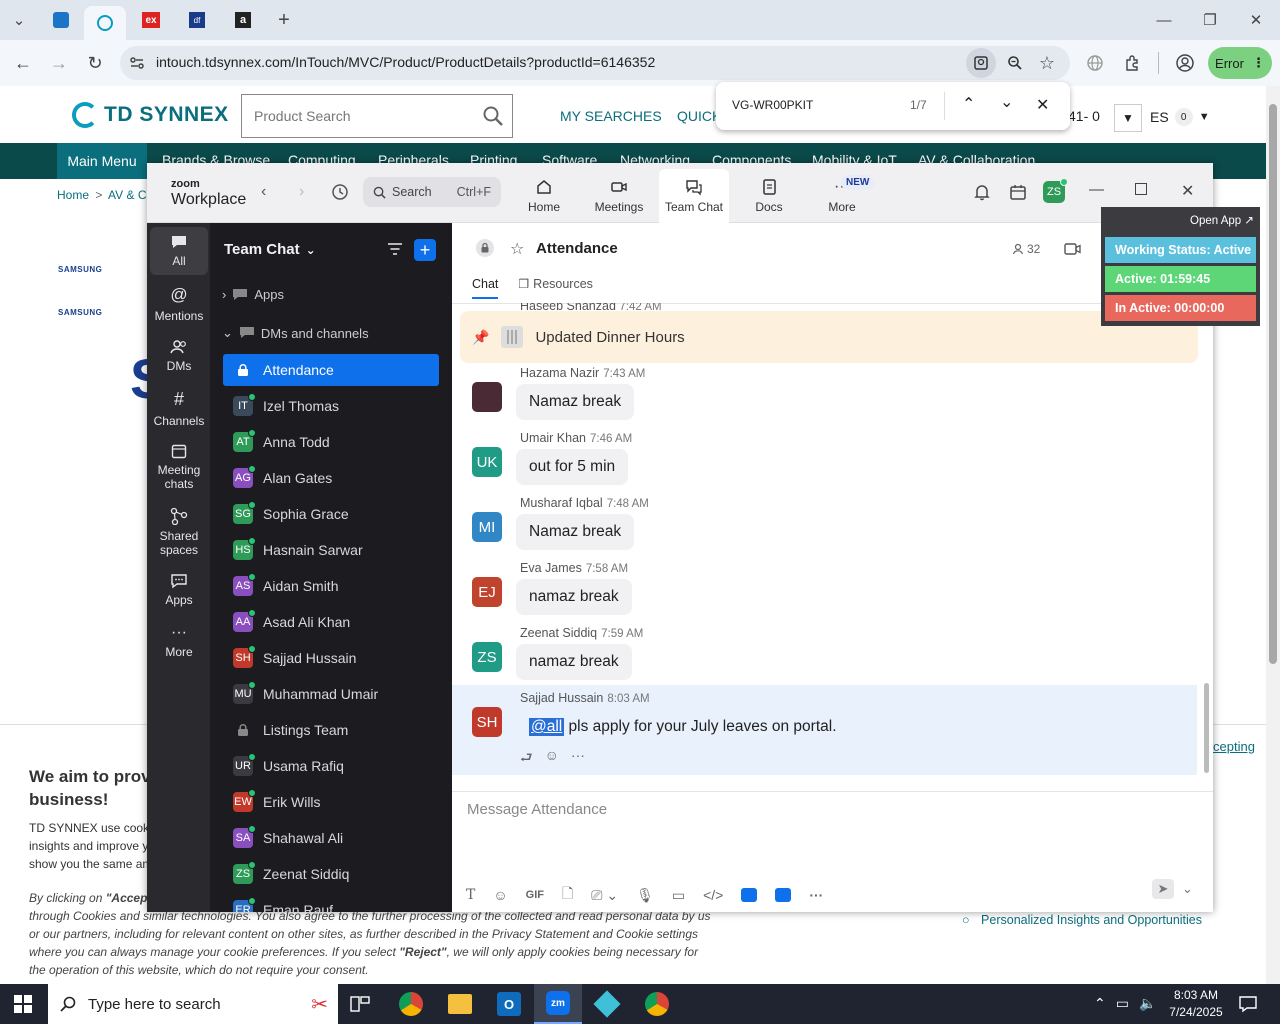 This screenshot has height=1024, width=1280. Describe the element at coordinates (23, 1004) in the screenshot. I see `start-button` at that location.